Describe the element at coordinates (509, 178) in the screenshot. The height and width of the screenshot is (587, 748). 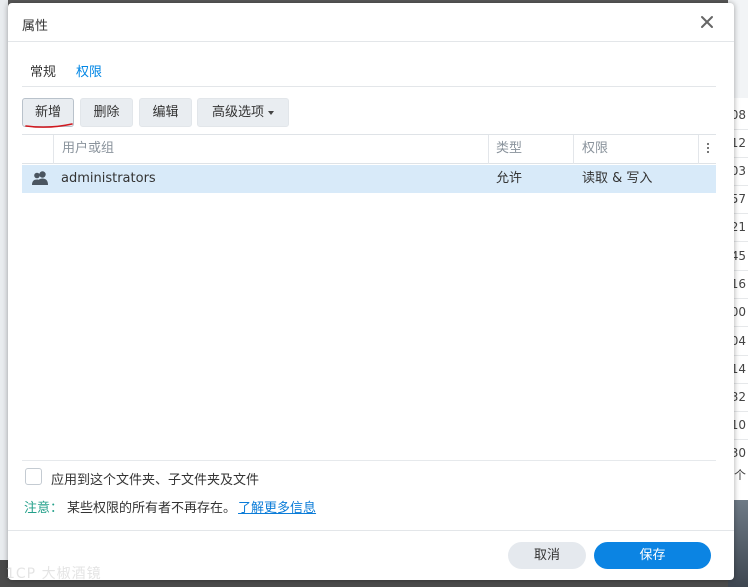
I see `permission-type: 允许` at that location.